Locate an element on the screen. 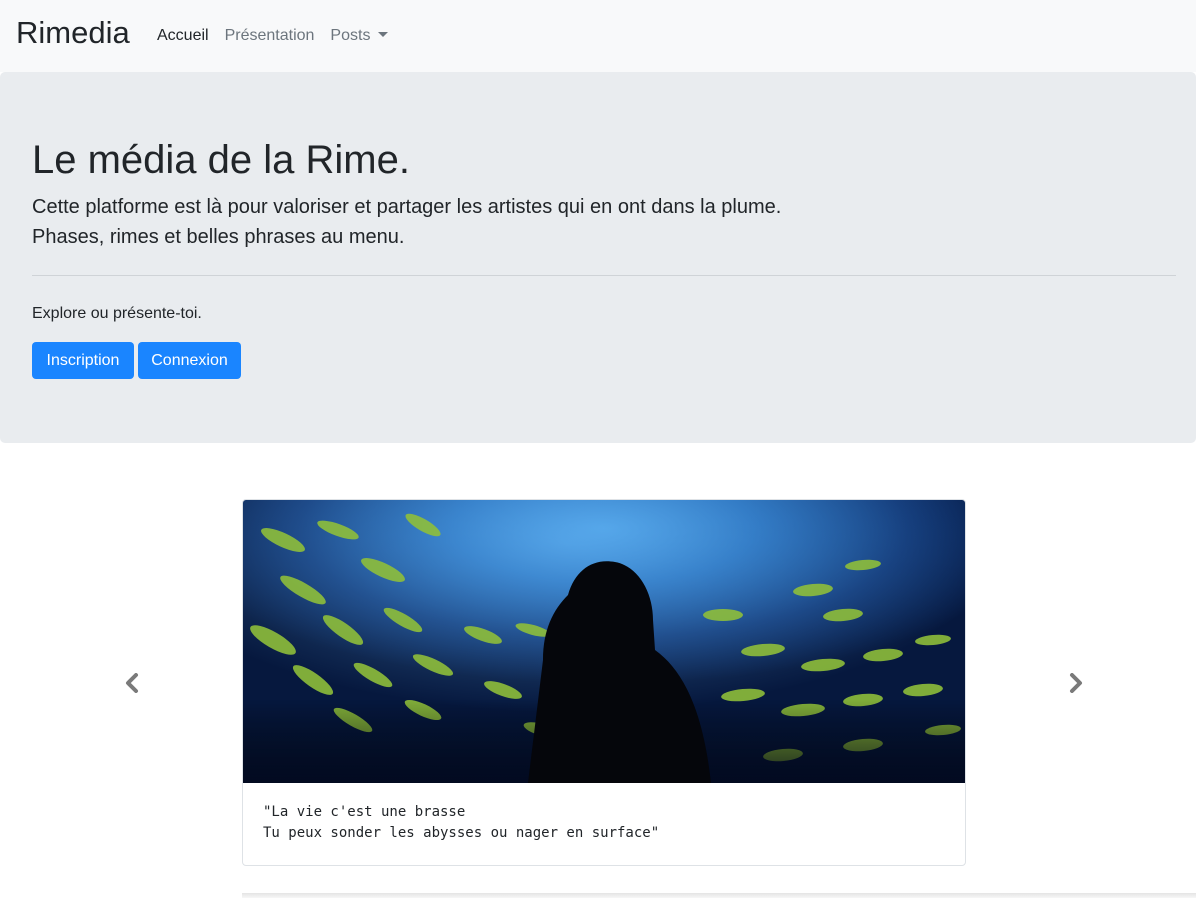 The width and height of the screenshot is (1196, 898). caret-down-icon is located at coordinates (383, 34).